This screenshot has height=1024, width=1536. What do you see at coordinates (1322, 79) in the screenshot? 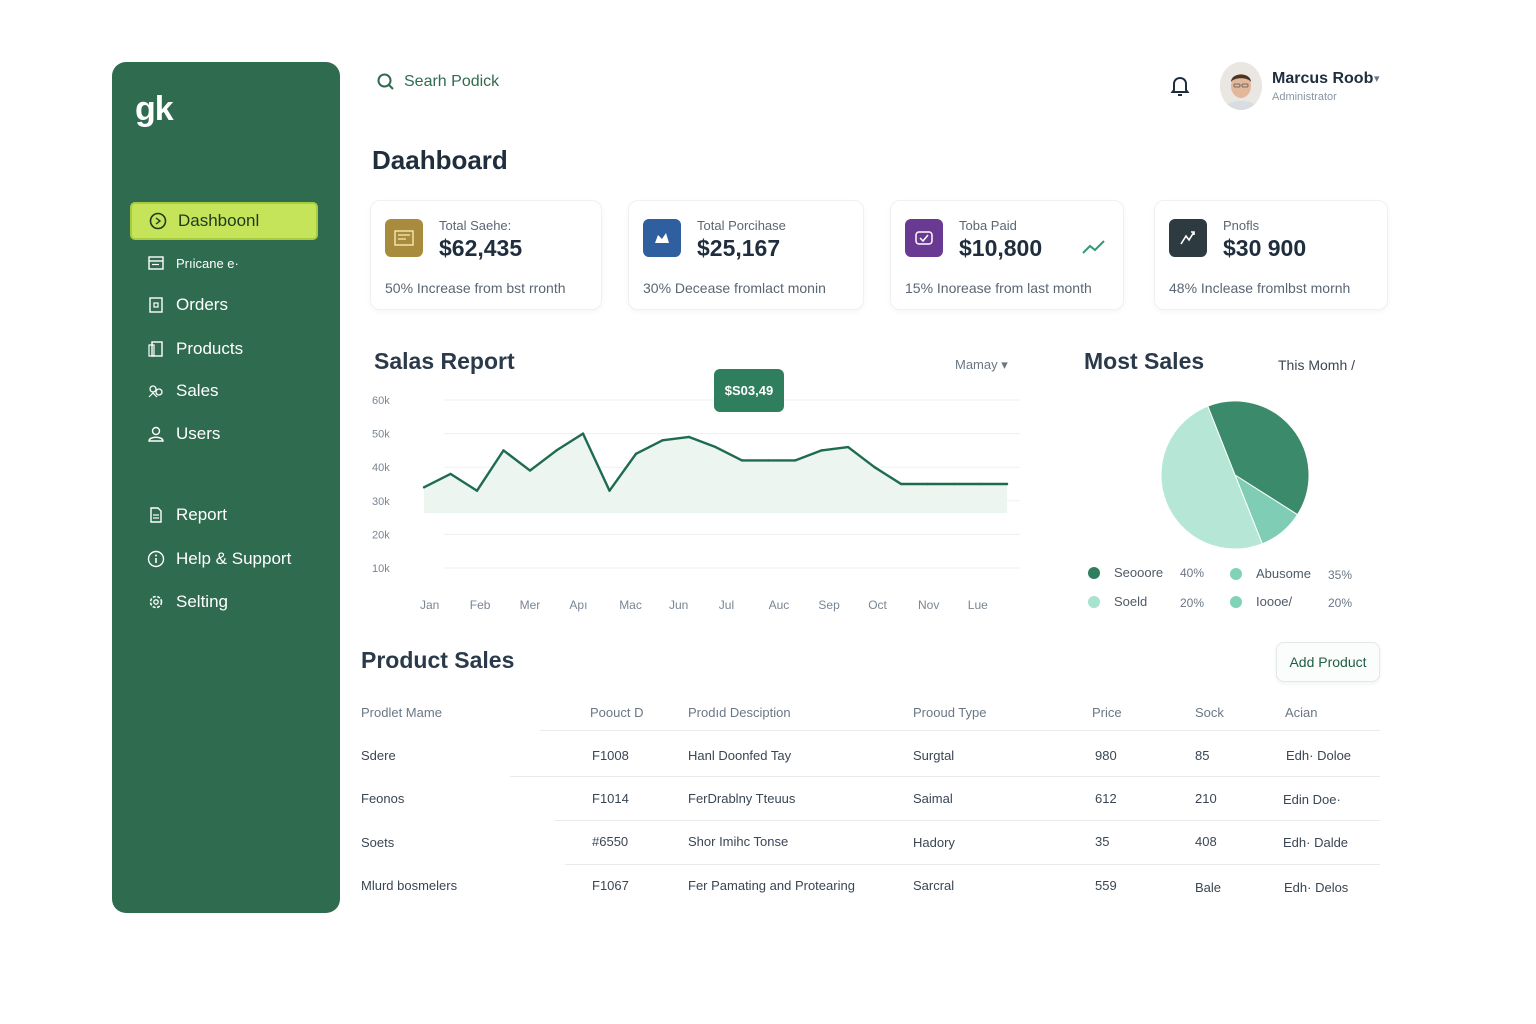
I see `user-name: Marcus Roob` at bounding box center [1322, 79].